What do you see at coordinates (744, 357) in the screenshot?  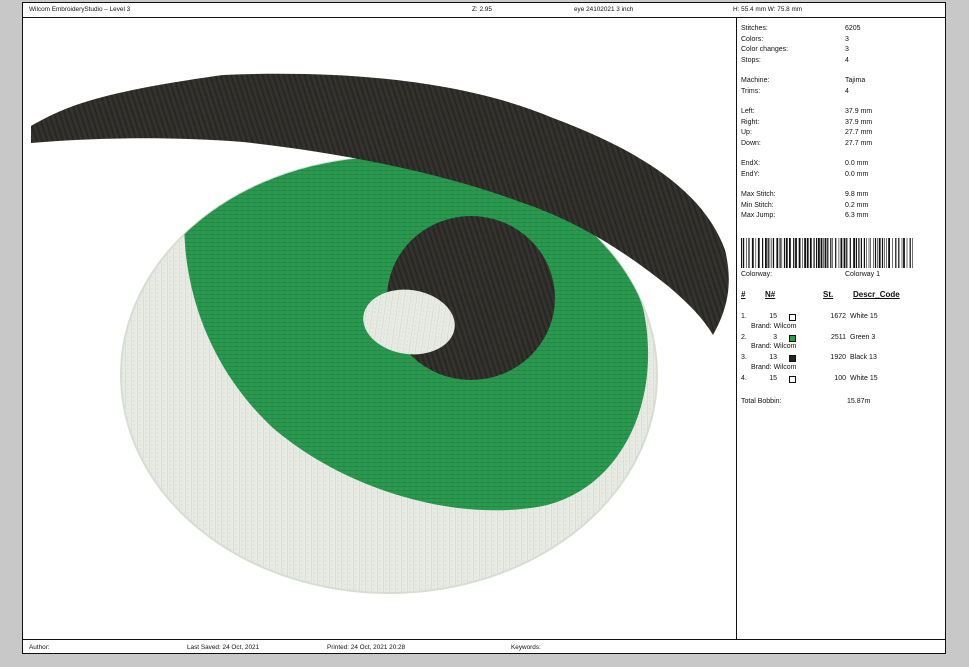 I see `row-index: 3.` at bounding box center [744, 357].